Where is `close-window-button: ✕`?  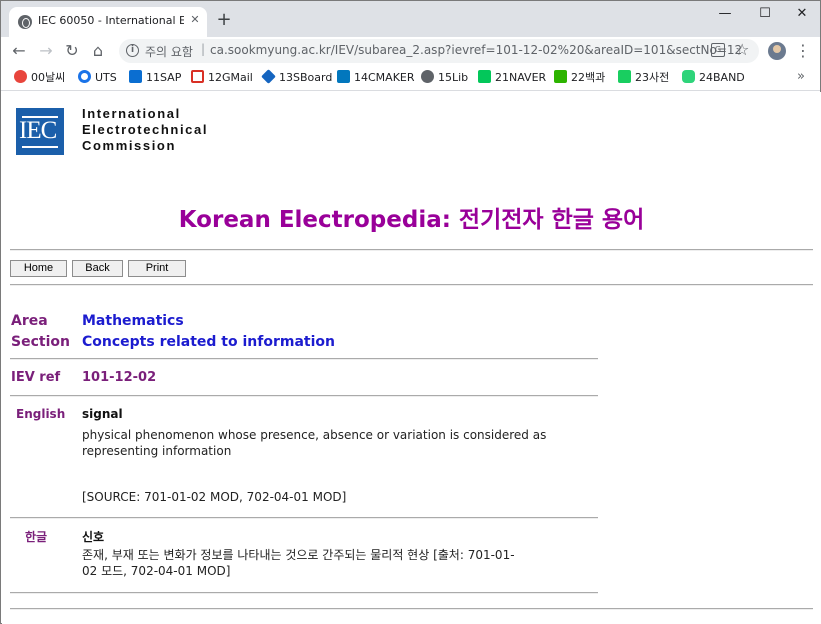 close-window-button: ✕ is located at coordinates (802, 14).